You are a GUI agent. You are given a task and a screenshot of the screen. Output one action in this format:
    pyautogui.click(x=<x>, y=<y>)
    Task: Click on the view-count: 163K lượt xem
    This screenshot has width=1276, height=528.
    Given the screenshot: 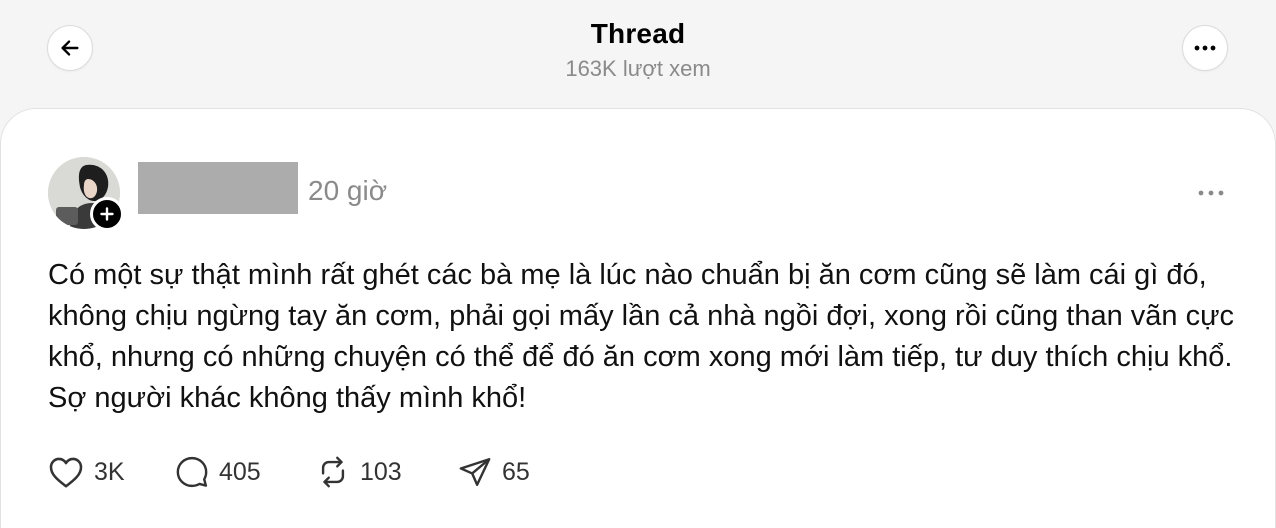 What is the action you would take?
    pyautogui.click(x=638, y=68)
    